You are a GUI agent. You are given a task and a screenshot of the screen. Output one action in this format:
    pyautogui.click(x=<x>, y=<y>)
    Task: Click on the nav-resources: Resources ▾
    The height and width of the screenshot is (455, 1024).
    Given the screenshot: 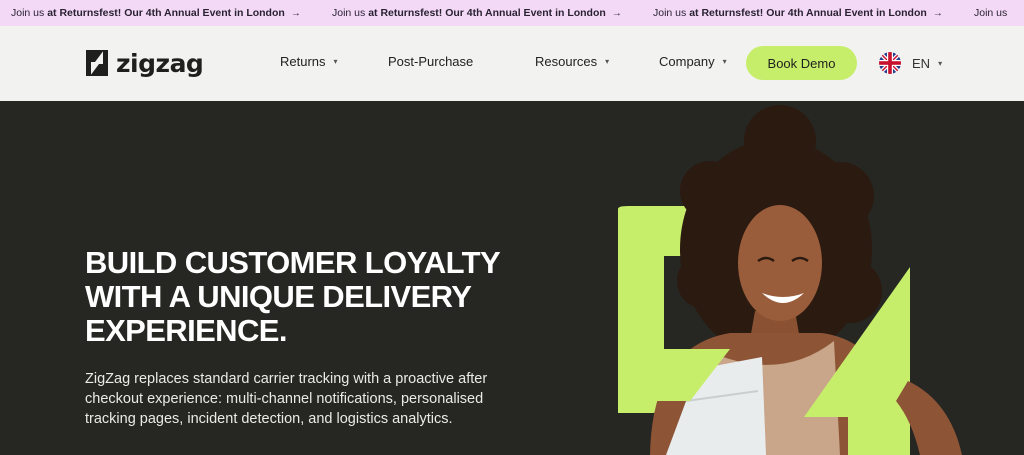 What is the action you would take?
    pyautogui.click(x=572, y=62)
    